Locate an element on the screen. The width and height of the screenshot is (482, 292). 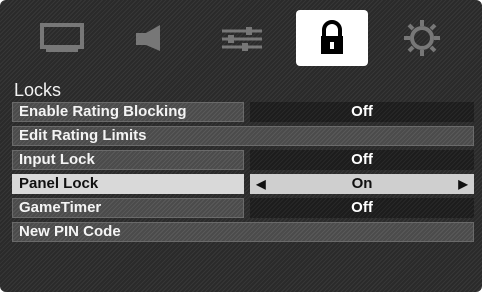
gear-icon is located at coordinates (422, 38).